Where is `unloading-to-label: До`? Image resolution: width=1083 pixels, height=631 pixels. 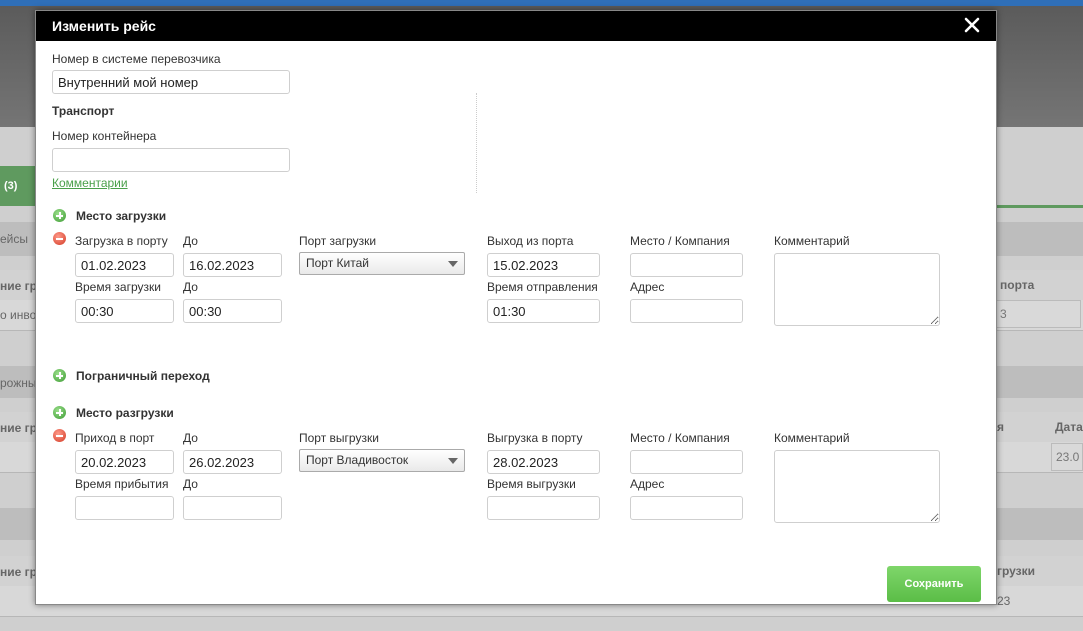 unloading-to-label: До is located at coordinates (190, 438).